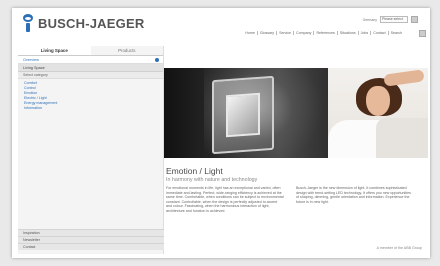  What do you see at coordinates (378, 113) in the screenshot?
I see `woman-photo` at bounding box center [378, 113].